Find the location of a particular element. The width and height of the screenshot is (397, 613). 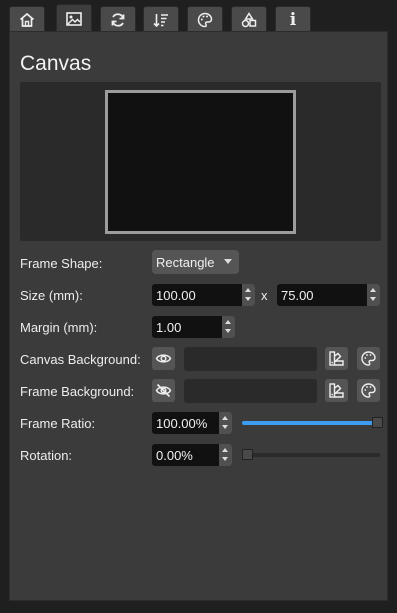

frame-ratio-value: 100.00% is located at coordinates (182, 423).